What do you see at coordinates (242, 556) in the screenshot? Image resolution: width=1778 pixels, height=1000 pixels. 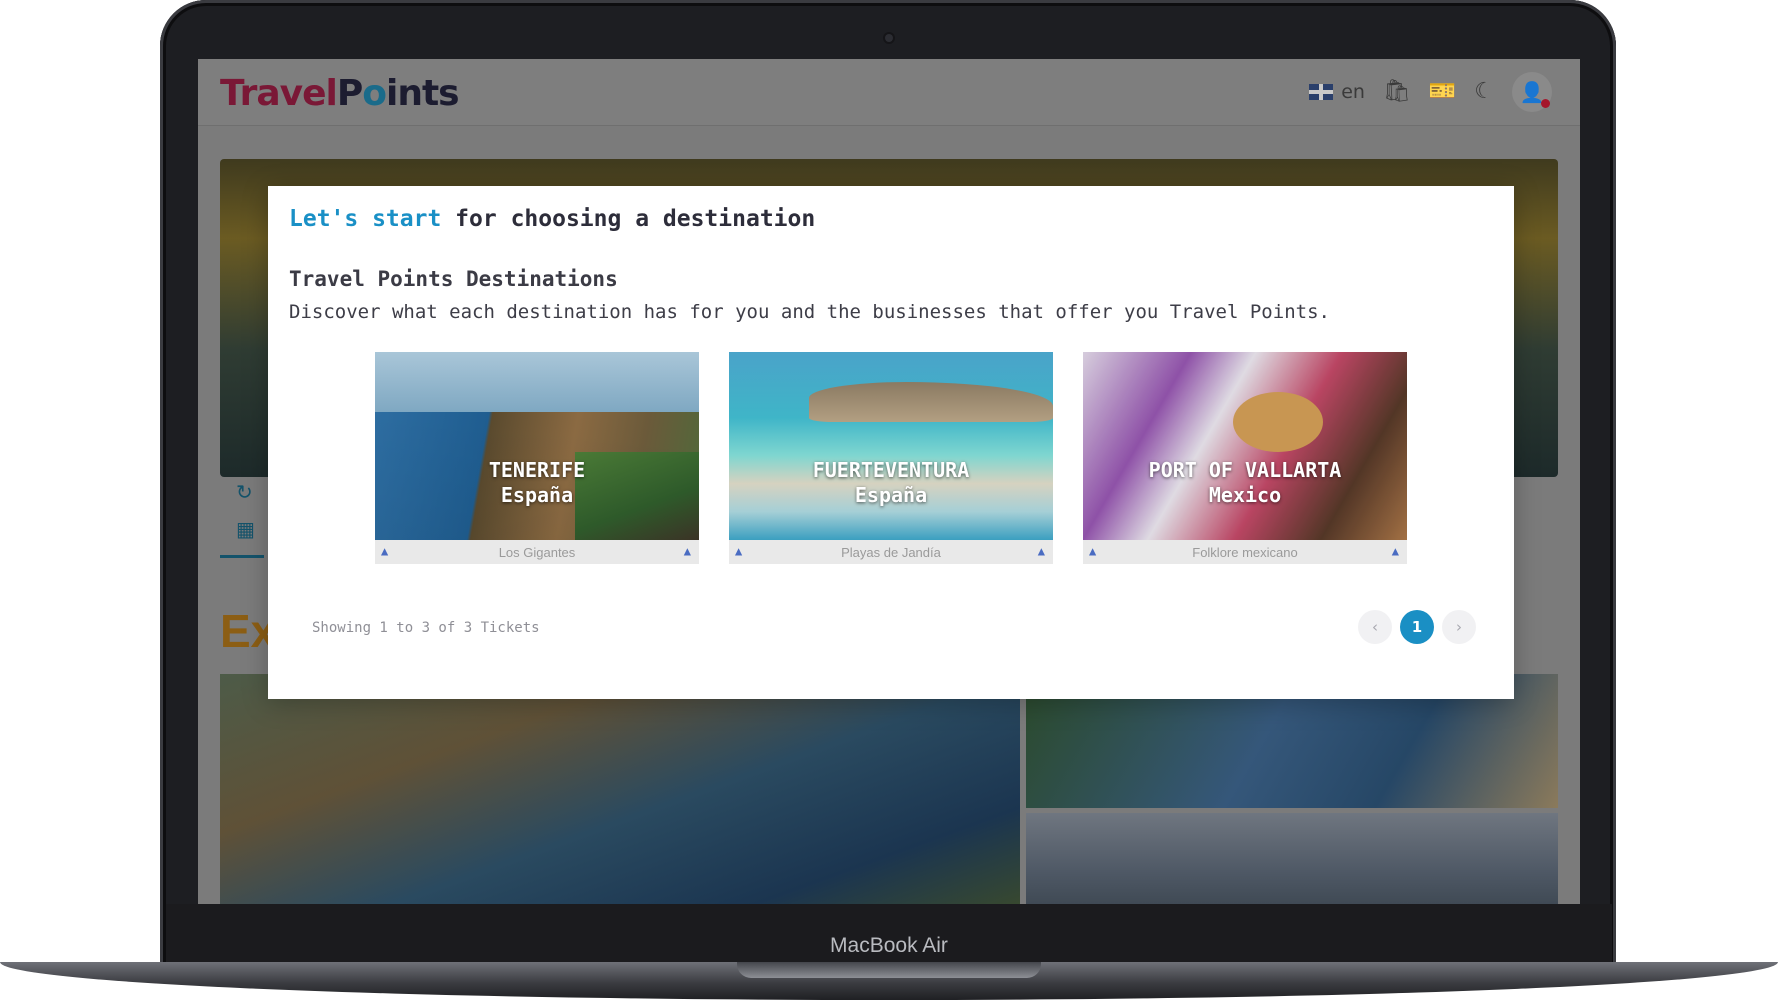 I see `tab-indicator` at bounding box center [242, 556].